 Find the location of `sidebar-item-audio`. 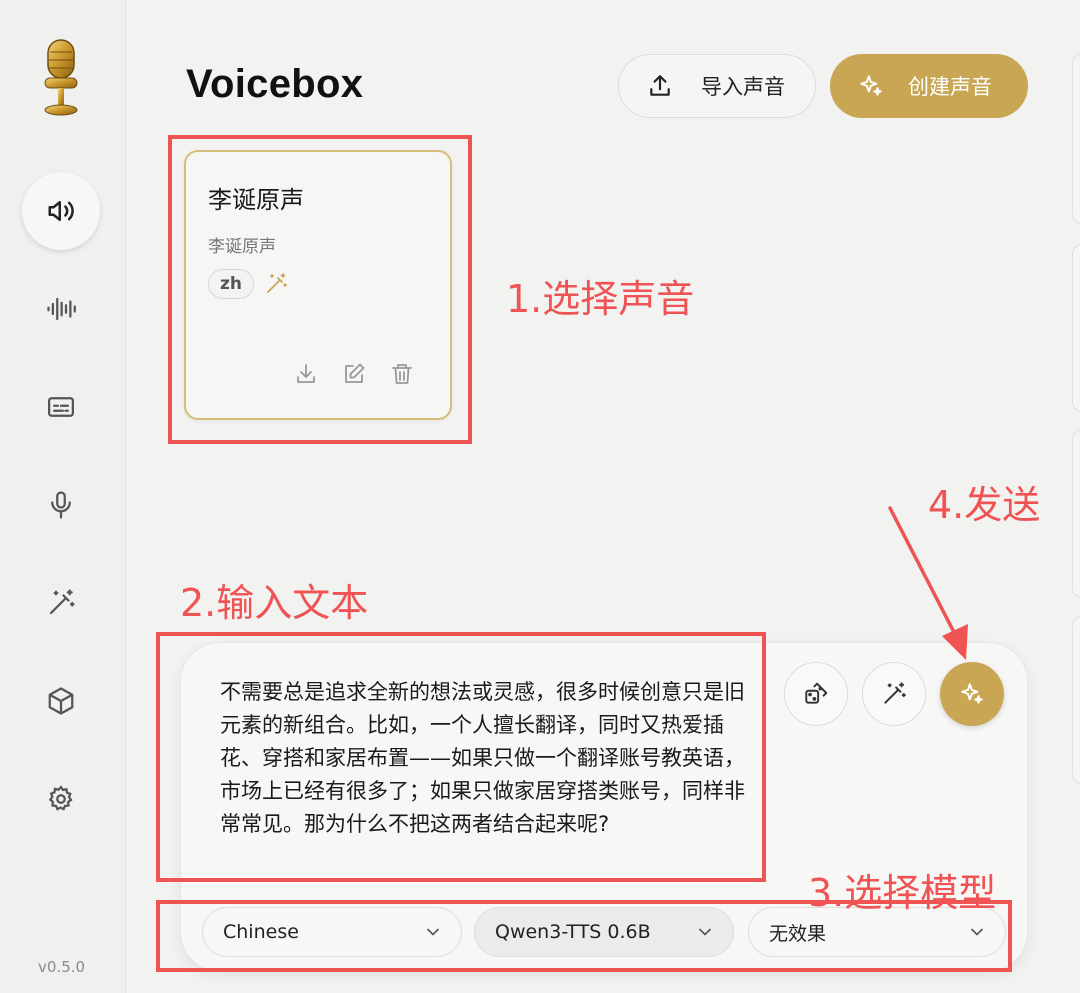

sidebar-item-audio is located at coordinates (61, 309).